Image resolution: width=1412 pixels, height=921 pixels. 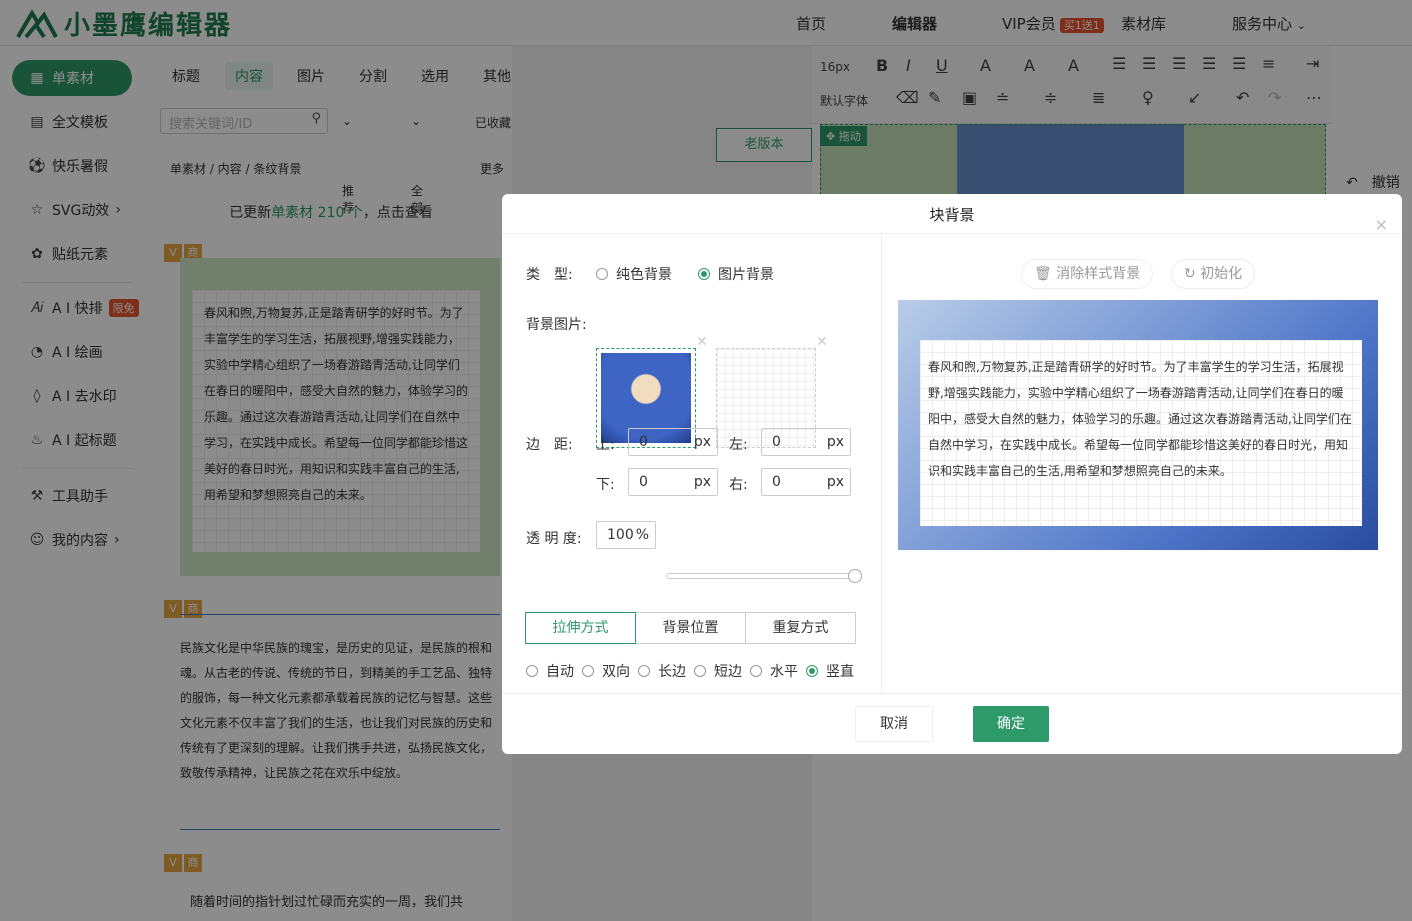 What do you see at coordinates (549, 275) in the screenshot?
I see `type-label: 类 型:` at bounding box center [549, 275].